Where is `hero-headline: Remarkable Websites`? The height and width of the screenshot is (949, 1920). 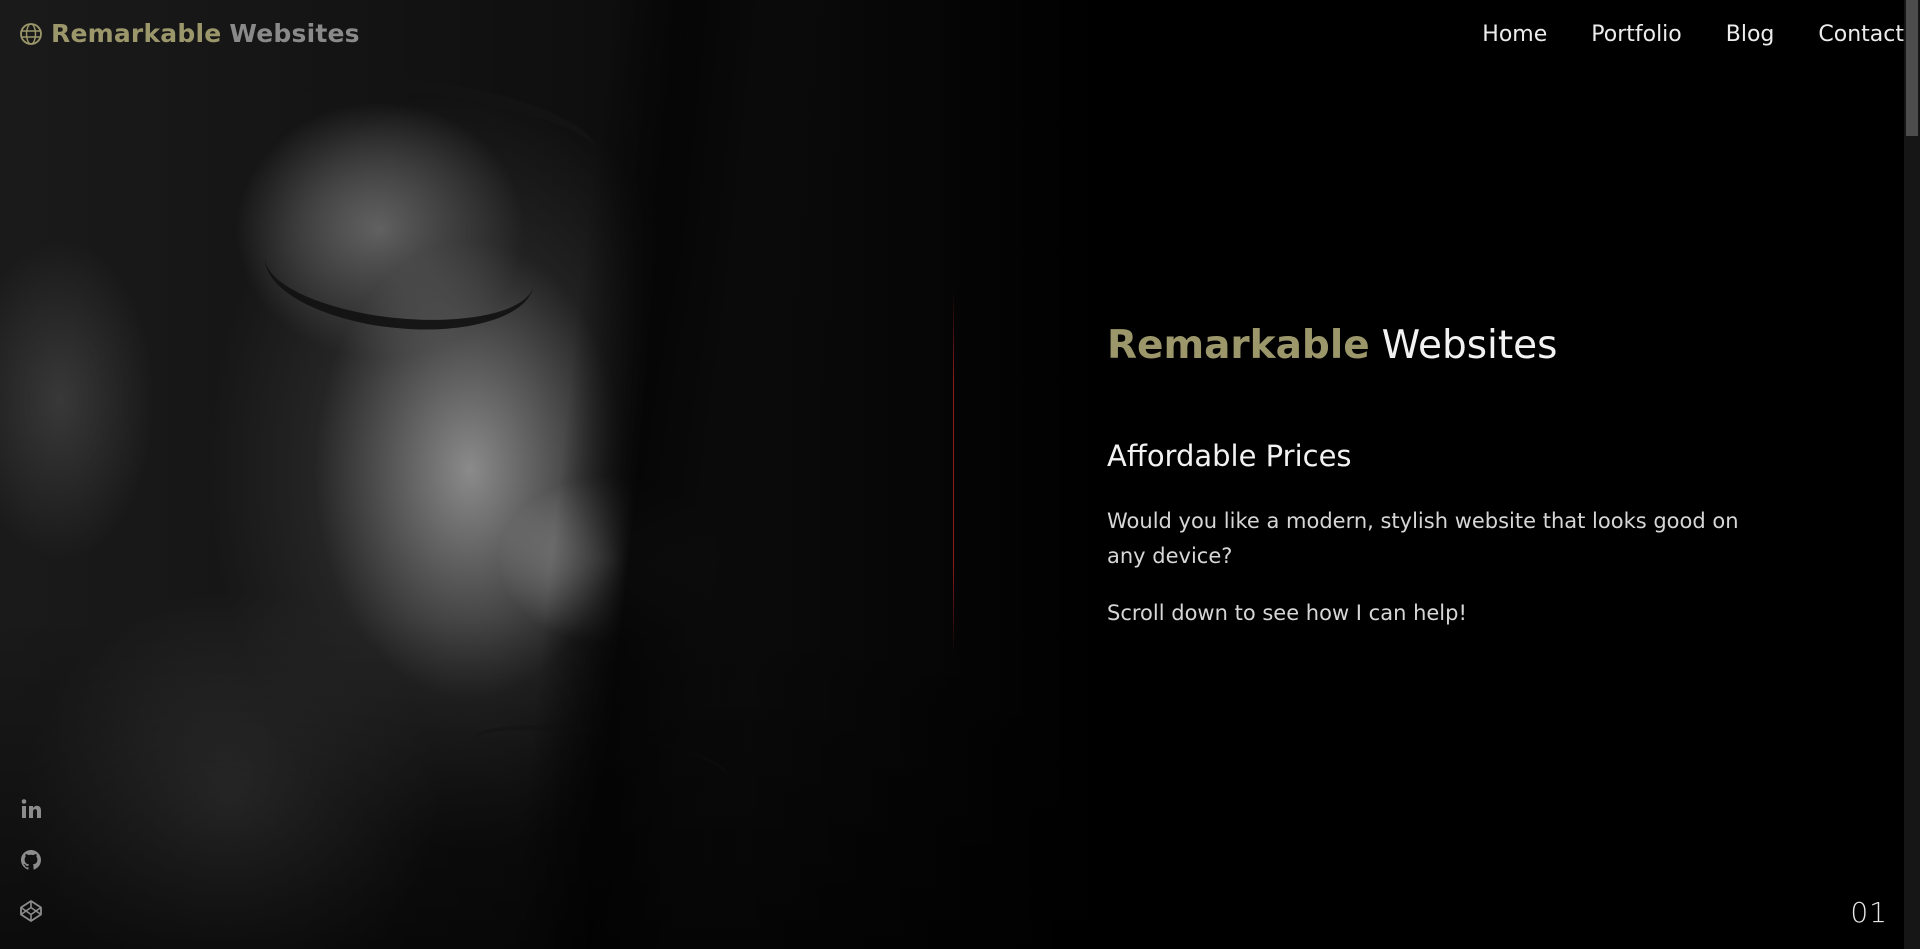 hero-headline: Remarkable Websites is located at coordinates (1427, 346).